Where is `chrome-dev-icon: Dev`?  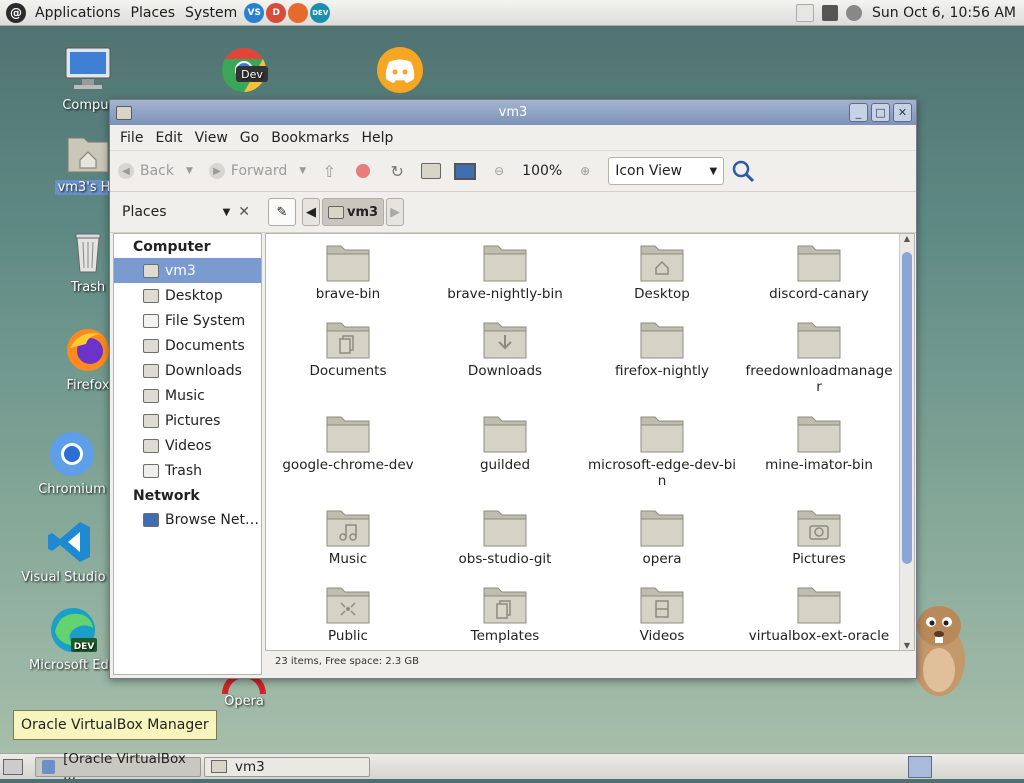 chrome-dev-icon: Dev is located at coordinates (244, 70).